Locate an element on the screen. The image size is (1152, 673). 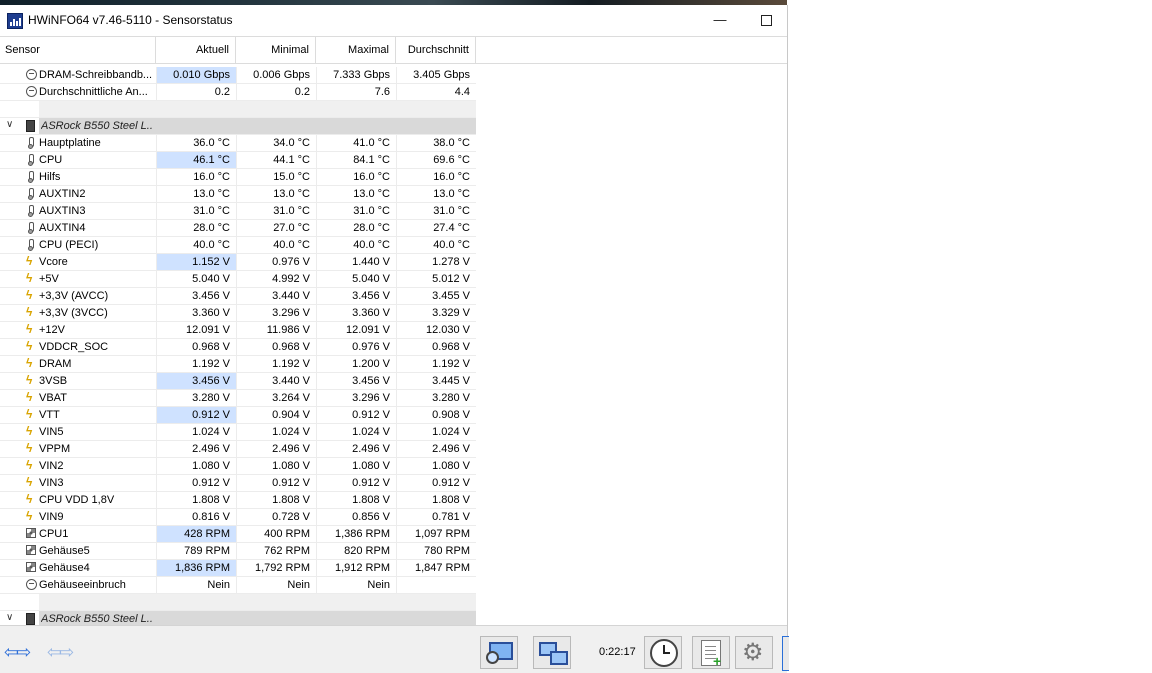
maximize-icon is located at coordinates (766, 20).